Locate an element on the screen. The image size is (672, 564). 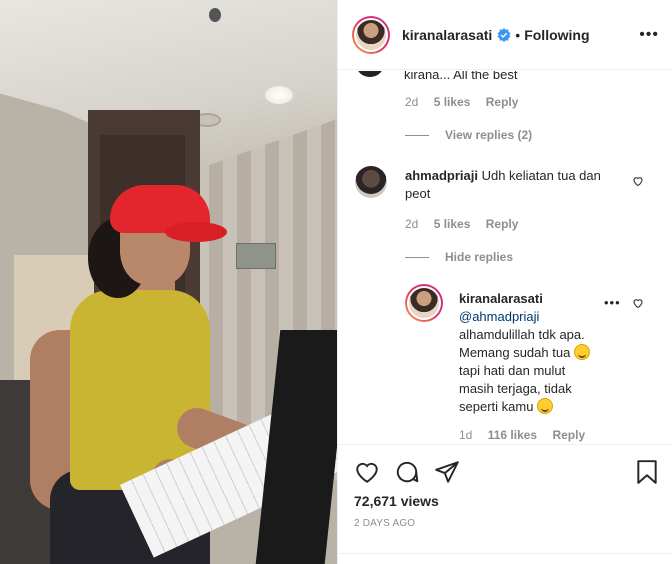
heart-icon is located at coordinates (367, 472).